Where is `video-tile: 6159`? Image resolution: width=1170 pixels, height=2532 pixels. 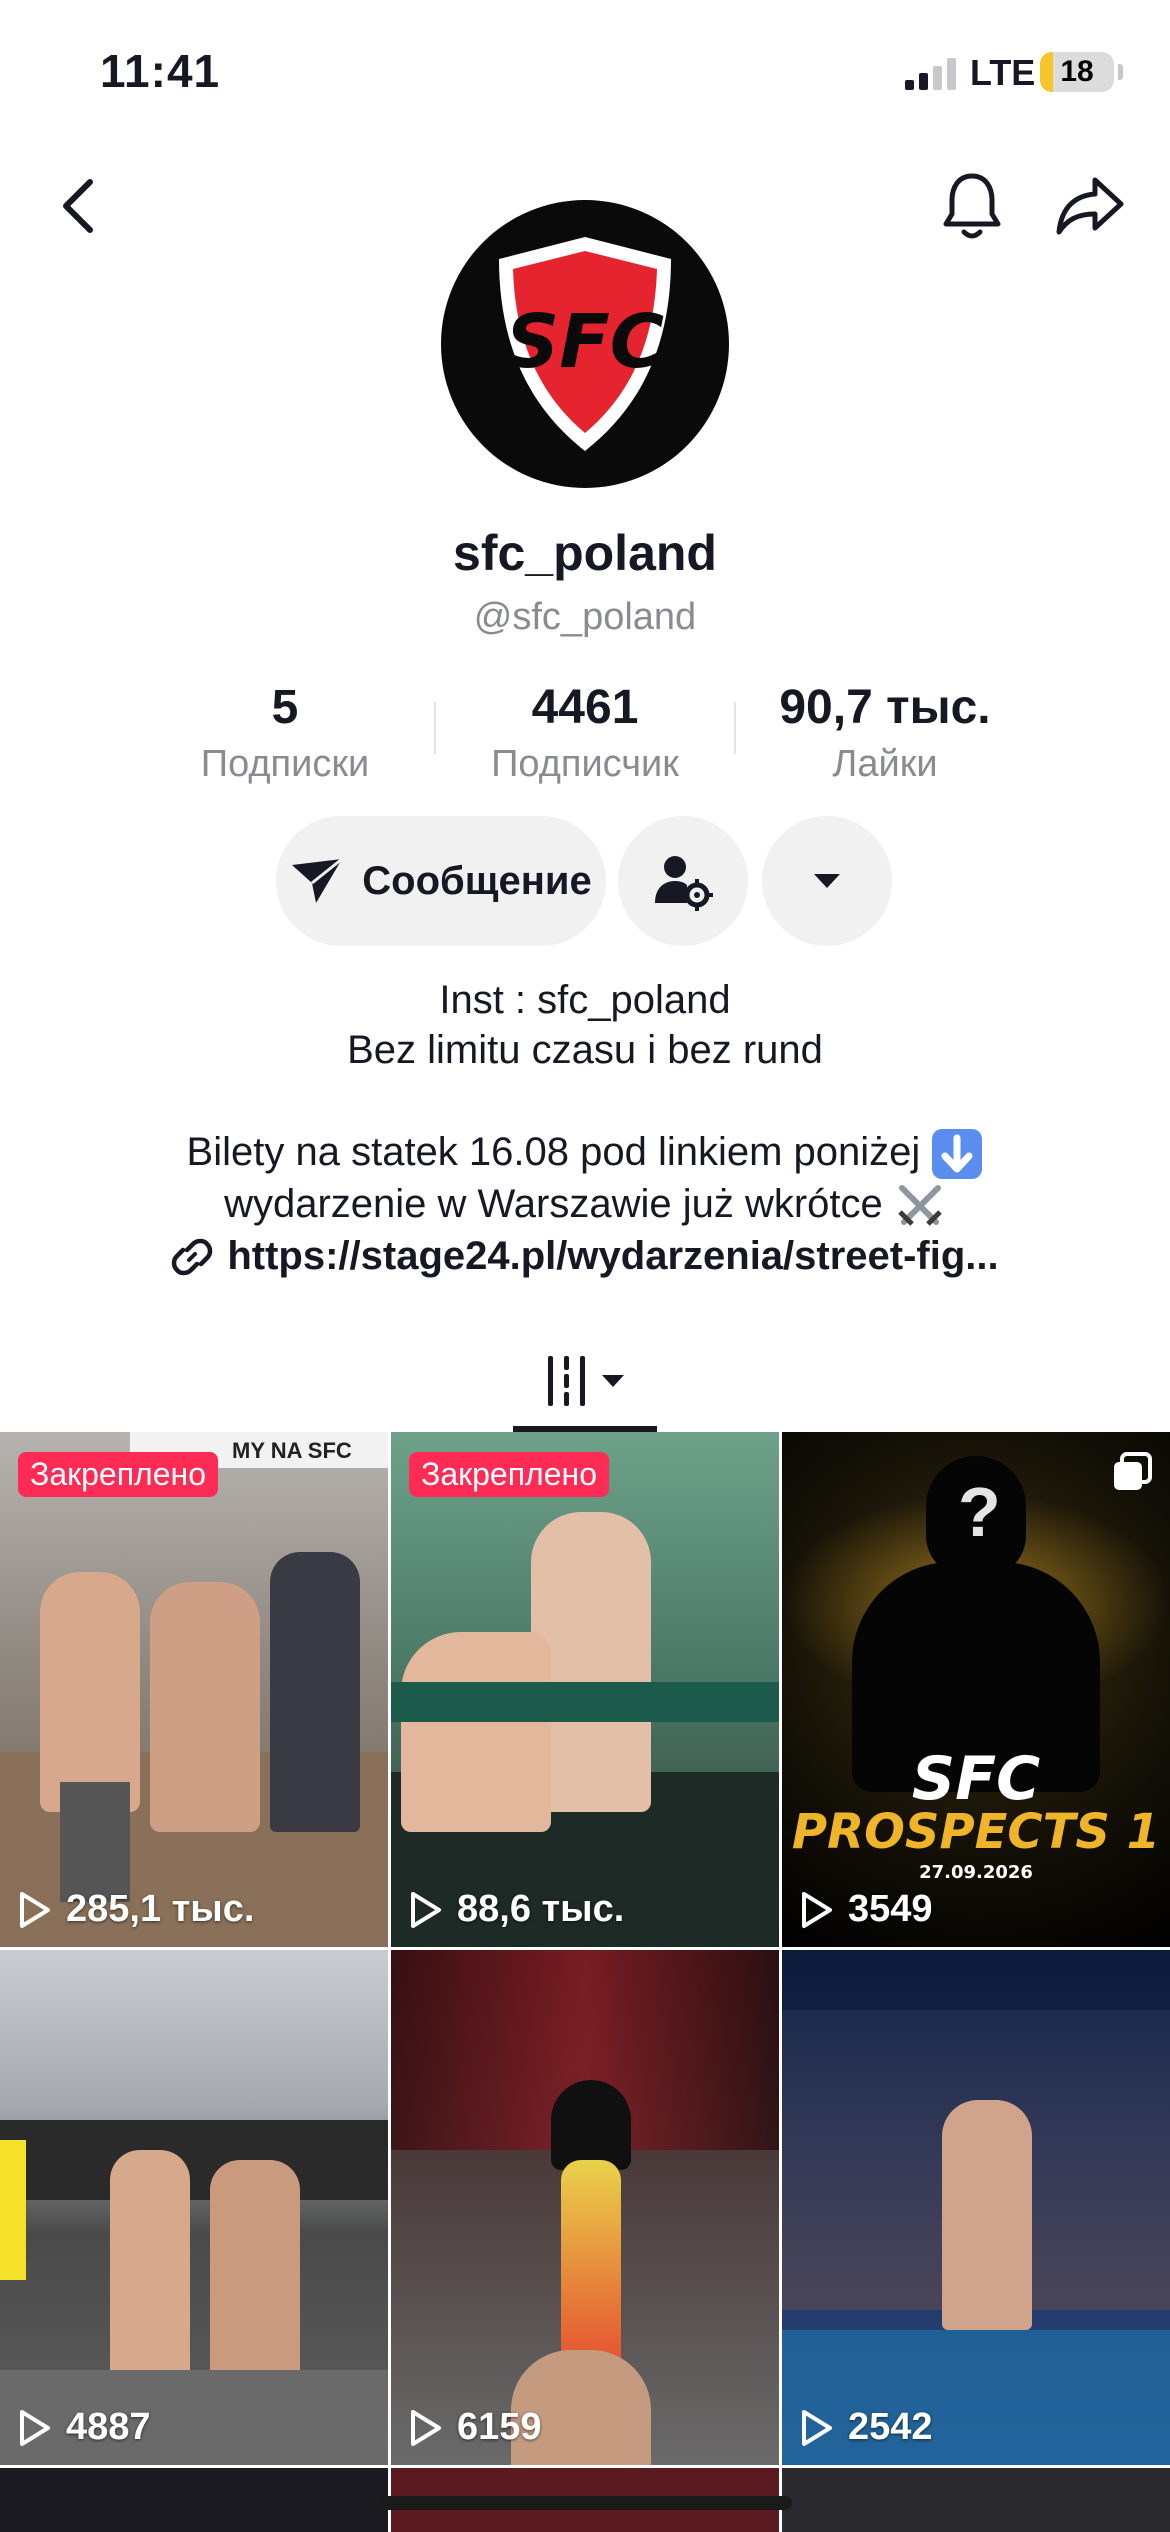 video-tile: 6159 is located at coordinates (585, 2207).